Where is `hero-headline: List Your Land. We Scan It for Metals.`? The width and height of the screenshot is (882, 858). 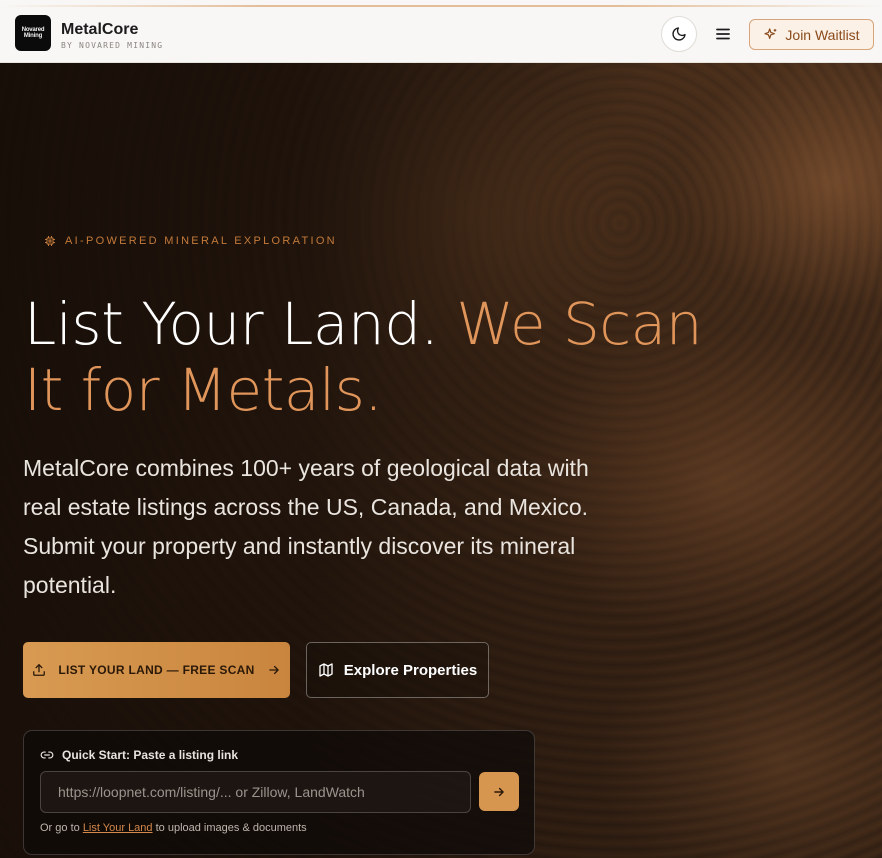
hero-headline: List Your Land. We Scan It for Metals. is located at coordinates (374, 357).